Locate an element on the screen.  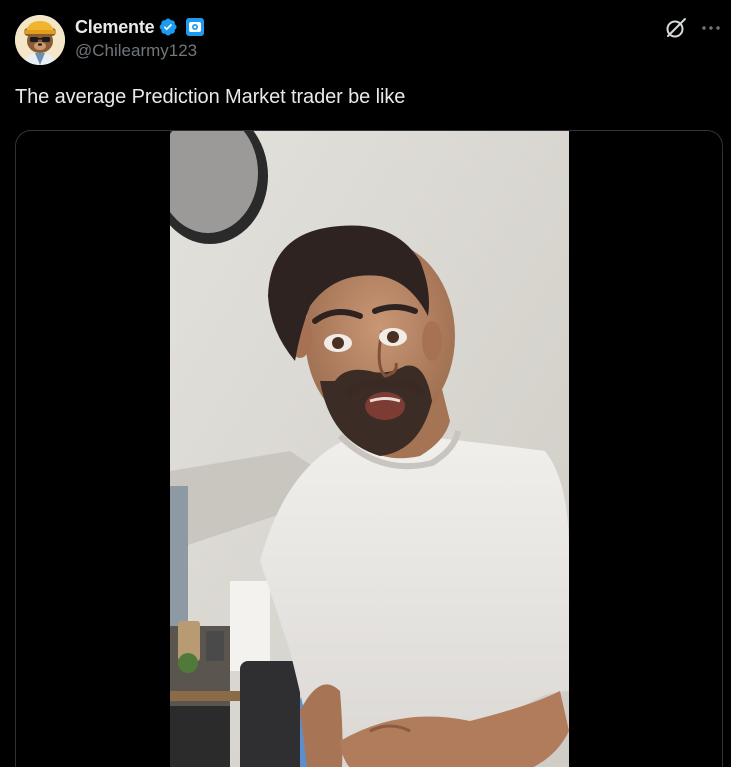
author-display-name: Clemente is located at coordinates (115, 27).